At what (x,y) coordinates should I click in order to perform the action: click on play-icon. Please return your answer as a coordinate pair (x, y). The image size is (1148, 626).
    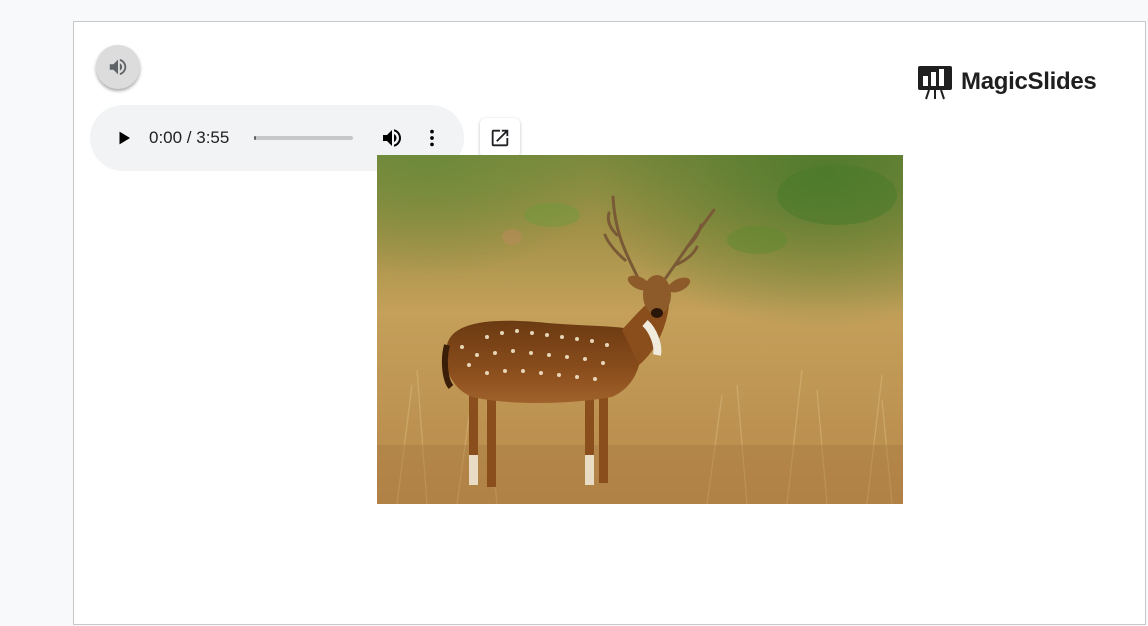
    Looking at the image, I should click on (124, 138).